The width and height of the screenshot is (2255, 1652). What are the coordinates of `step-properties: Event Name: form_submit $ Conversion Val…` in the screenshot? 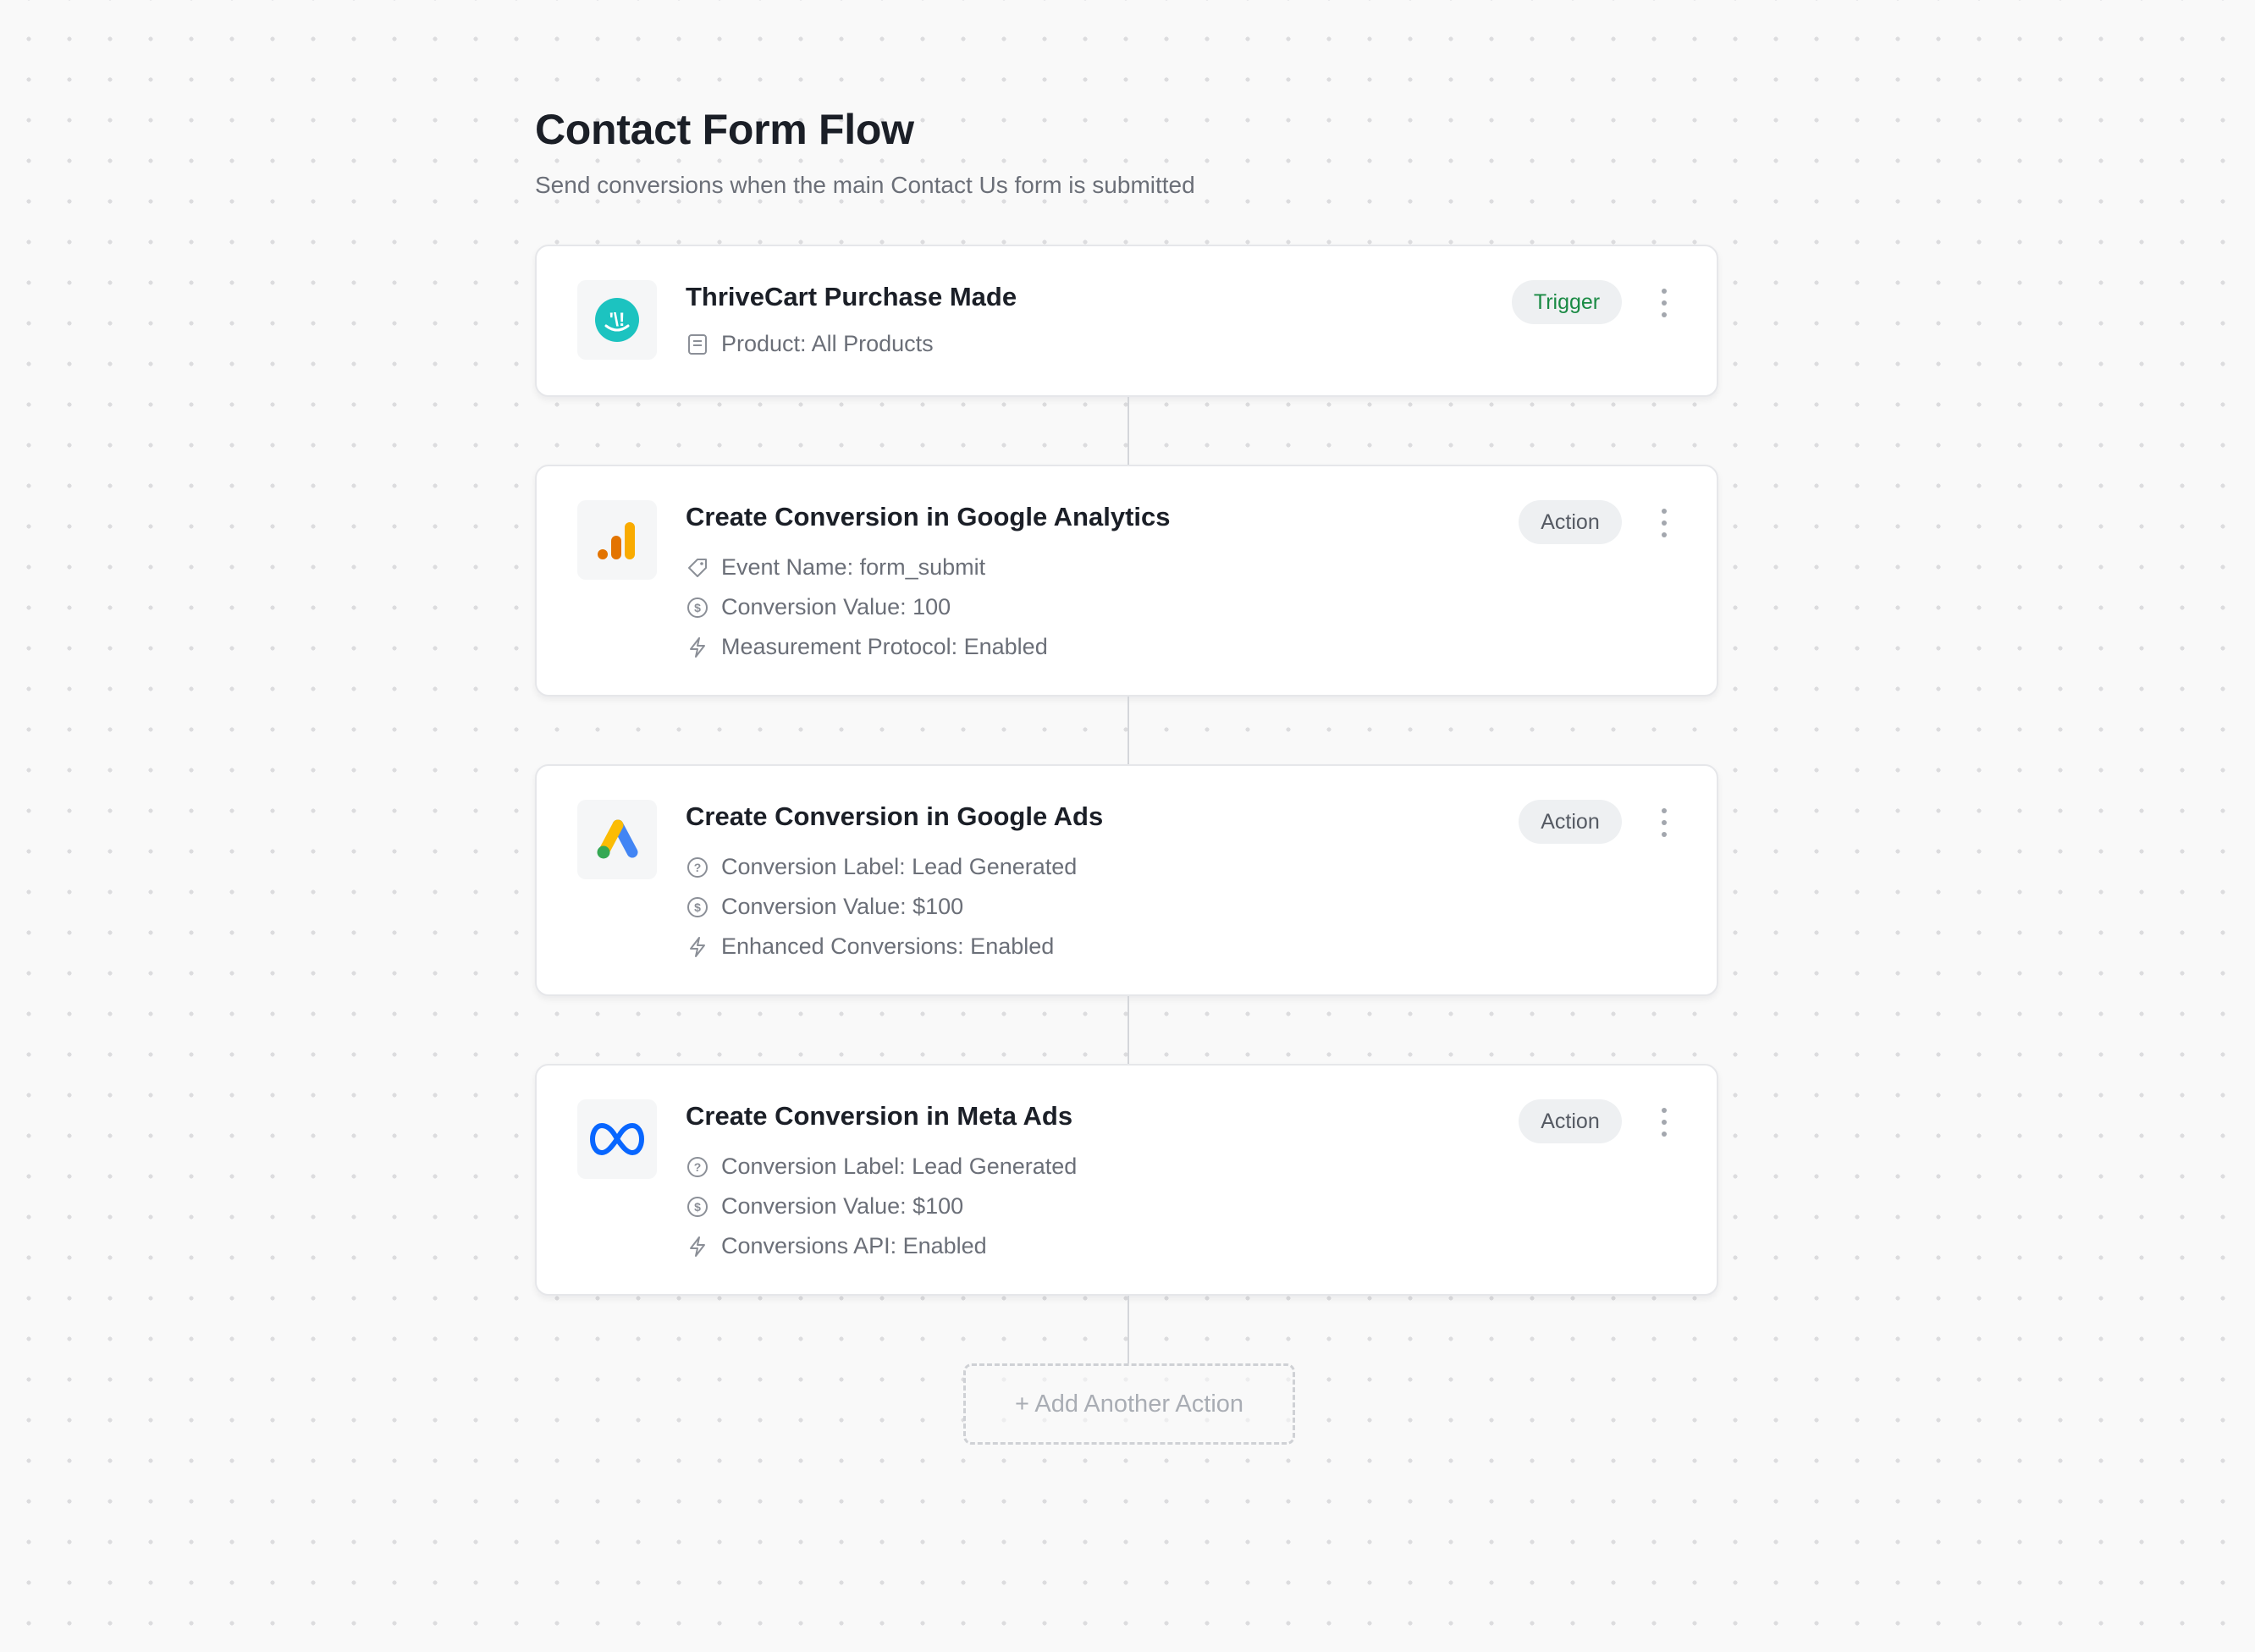 It's located at (867, 607).